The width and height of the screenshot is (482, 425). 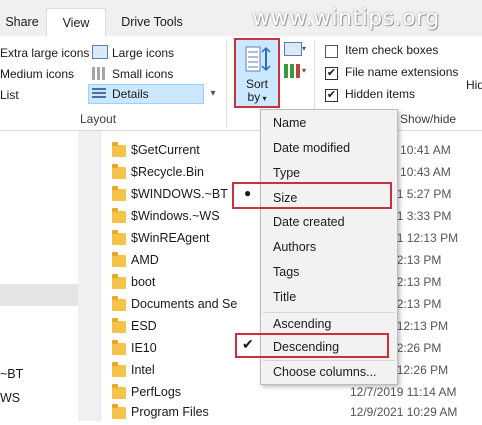 I want to click on menu-item-label: Name, so click(x=290, y=123).